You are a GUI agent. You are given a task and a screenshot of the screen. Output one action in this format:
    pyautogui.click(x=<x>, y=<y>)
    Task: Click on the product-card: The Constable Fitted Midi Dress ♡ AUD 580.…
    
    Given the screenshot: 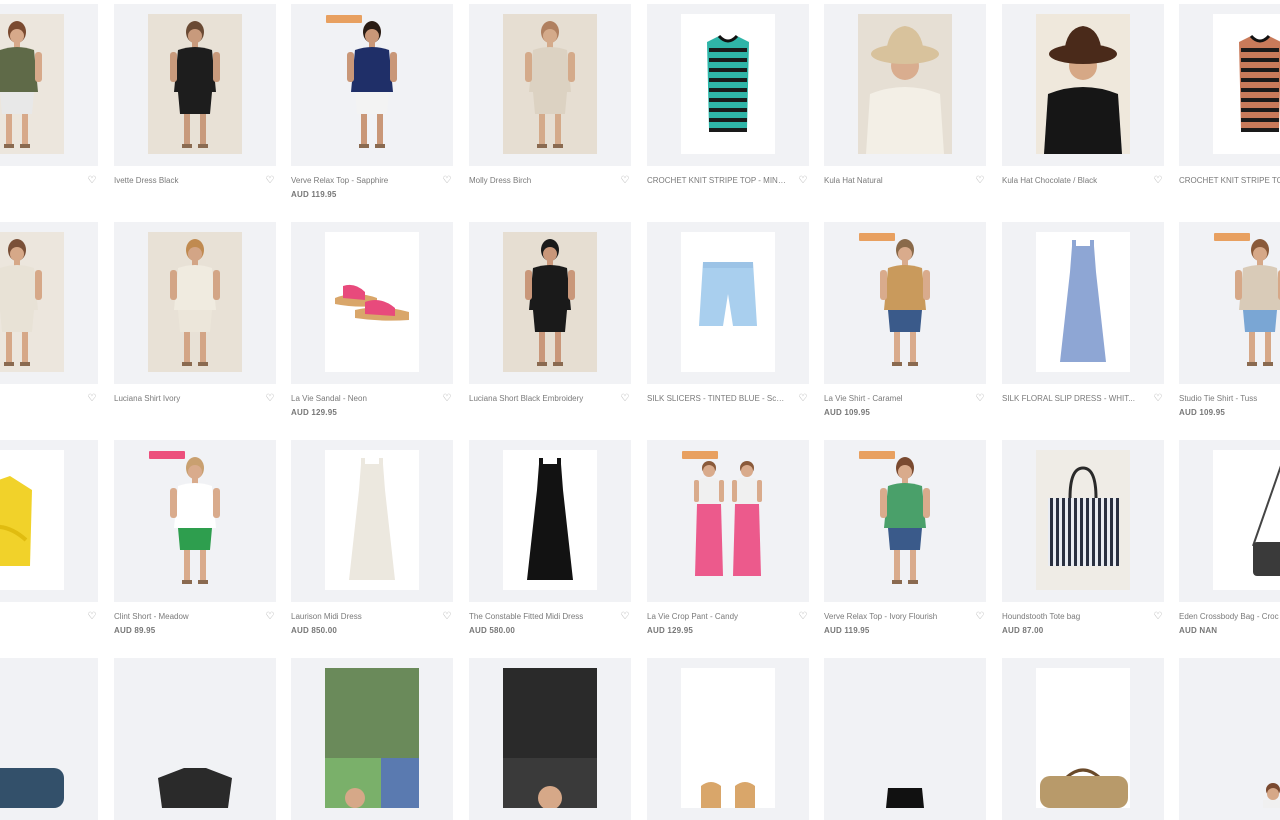 What is the action you would take?
    pyautogui.click(x=550, y=540)
    